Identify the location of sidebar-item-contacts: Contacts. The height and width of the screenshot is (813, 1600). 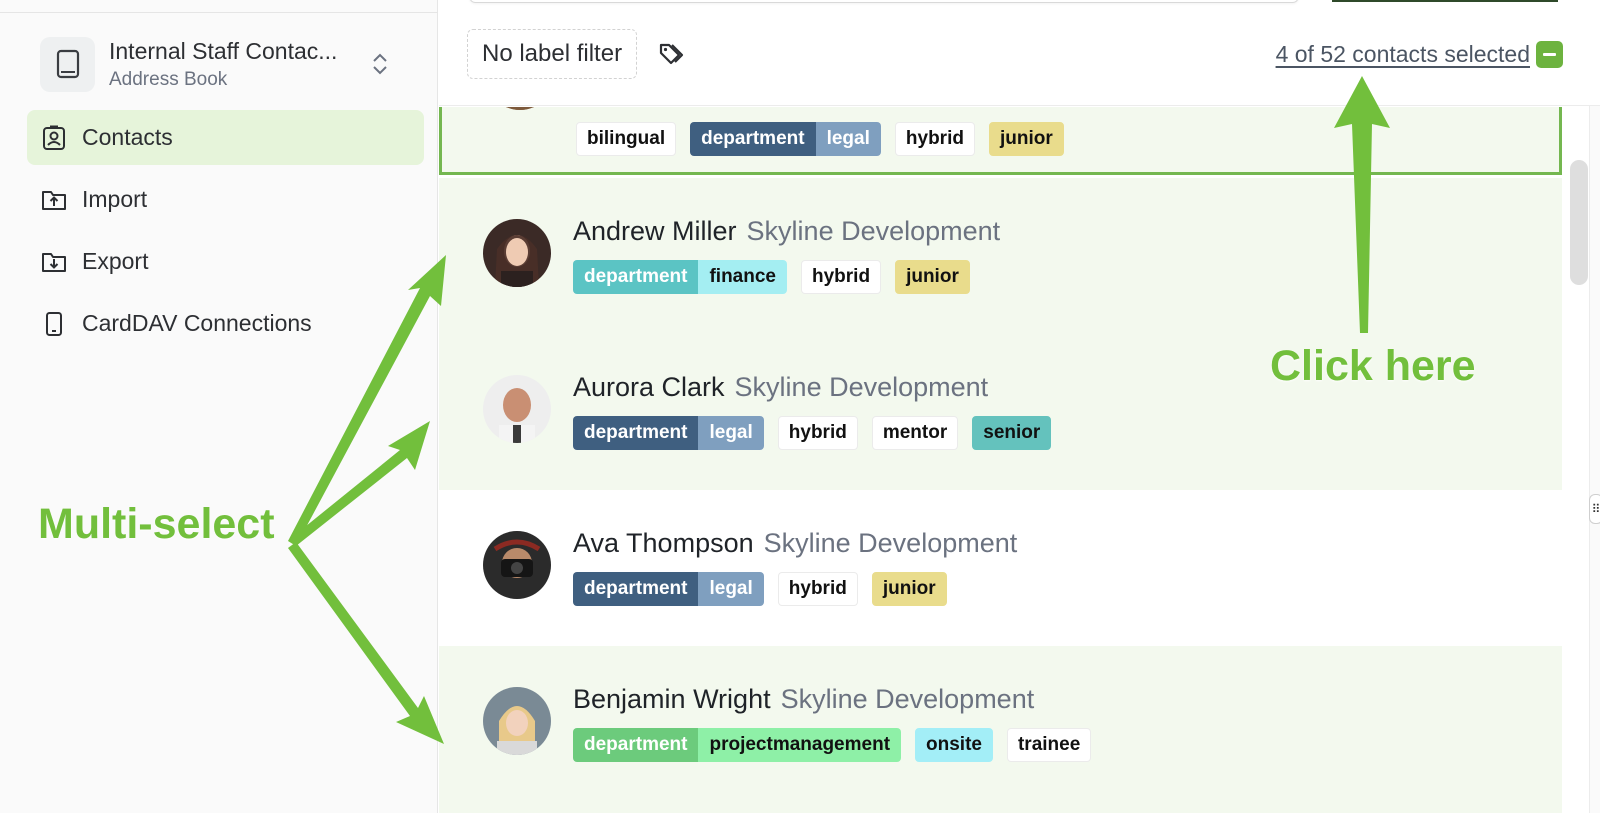
(225, 137).